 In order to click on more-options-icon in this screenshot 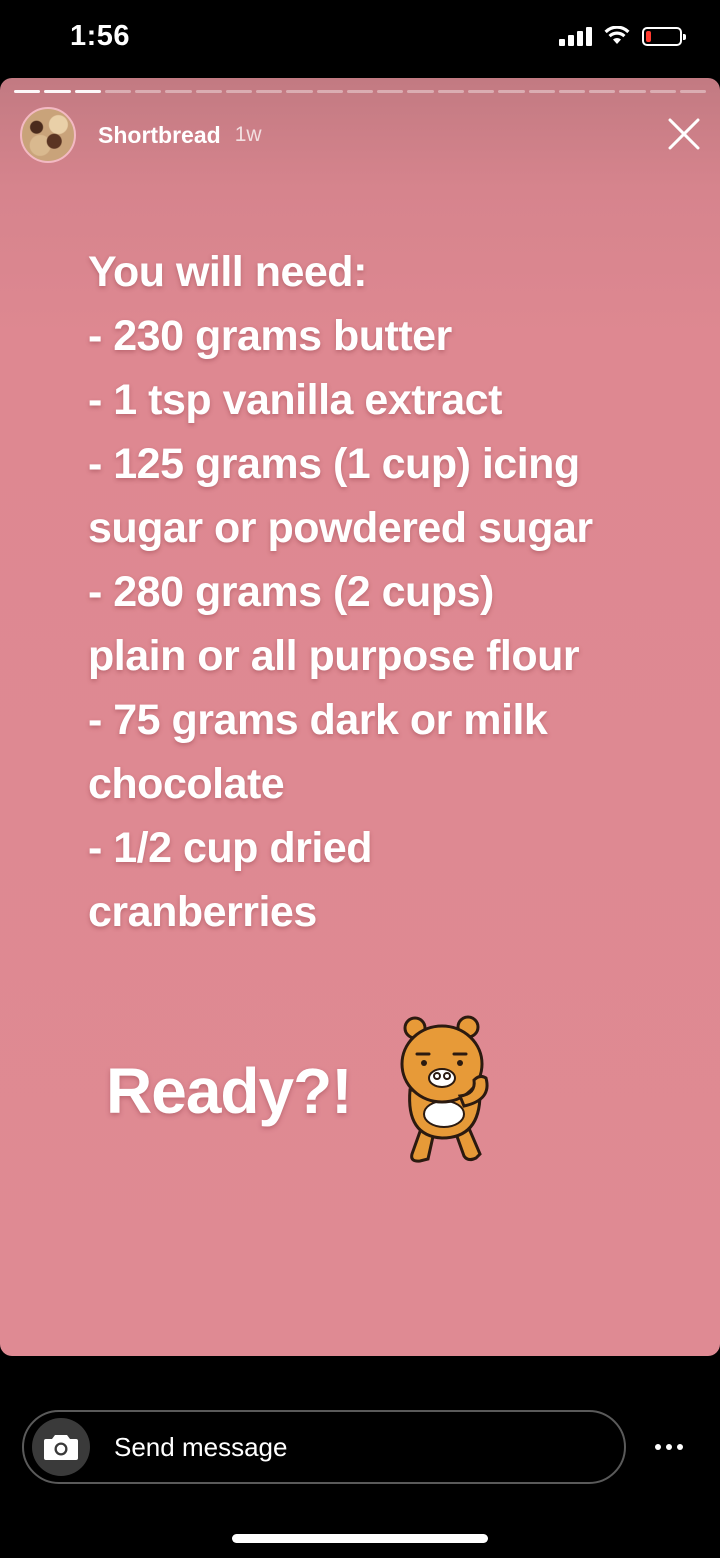, I will do `click(669, 1447)`.